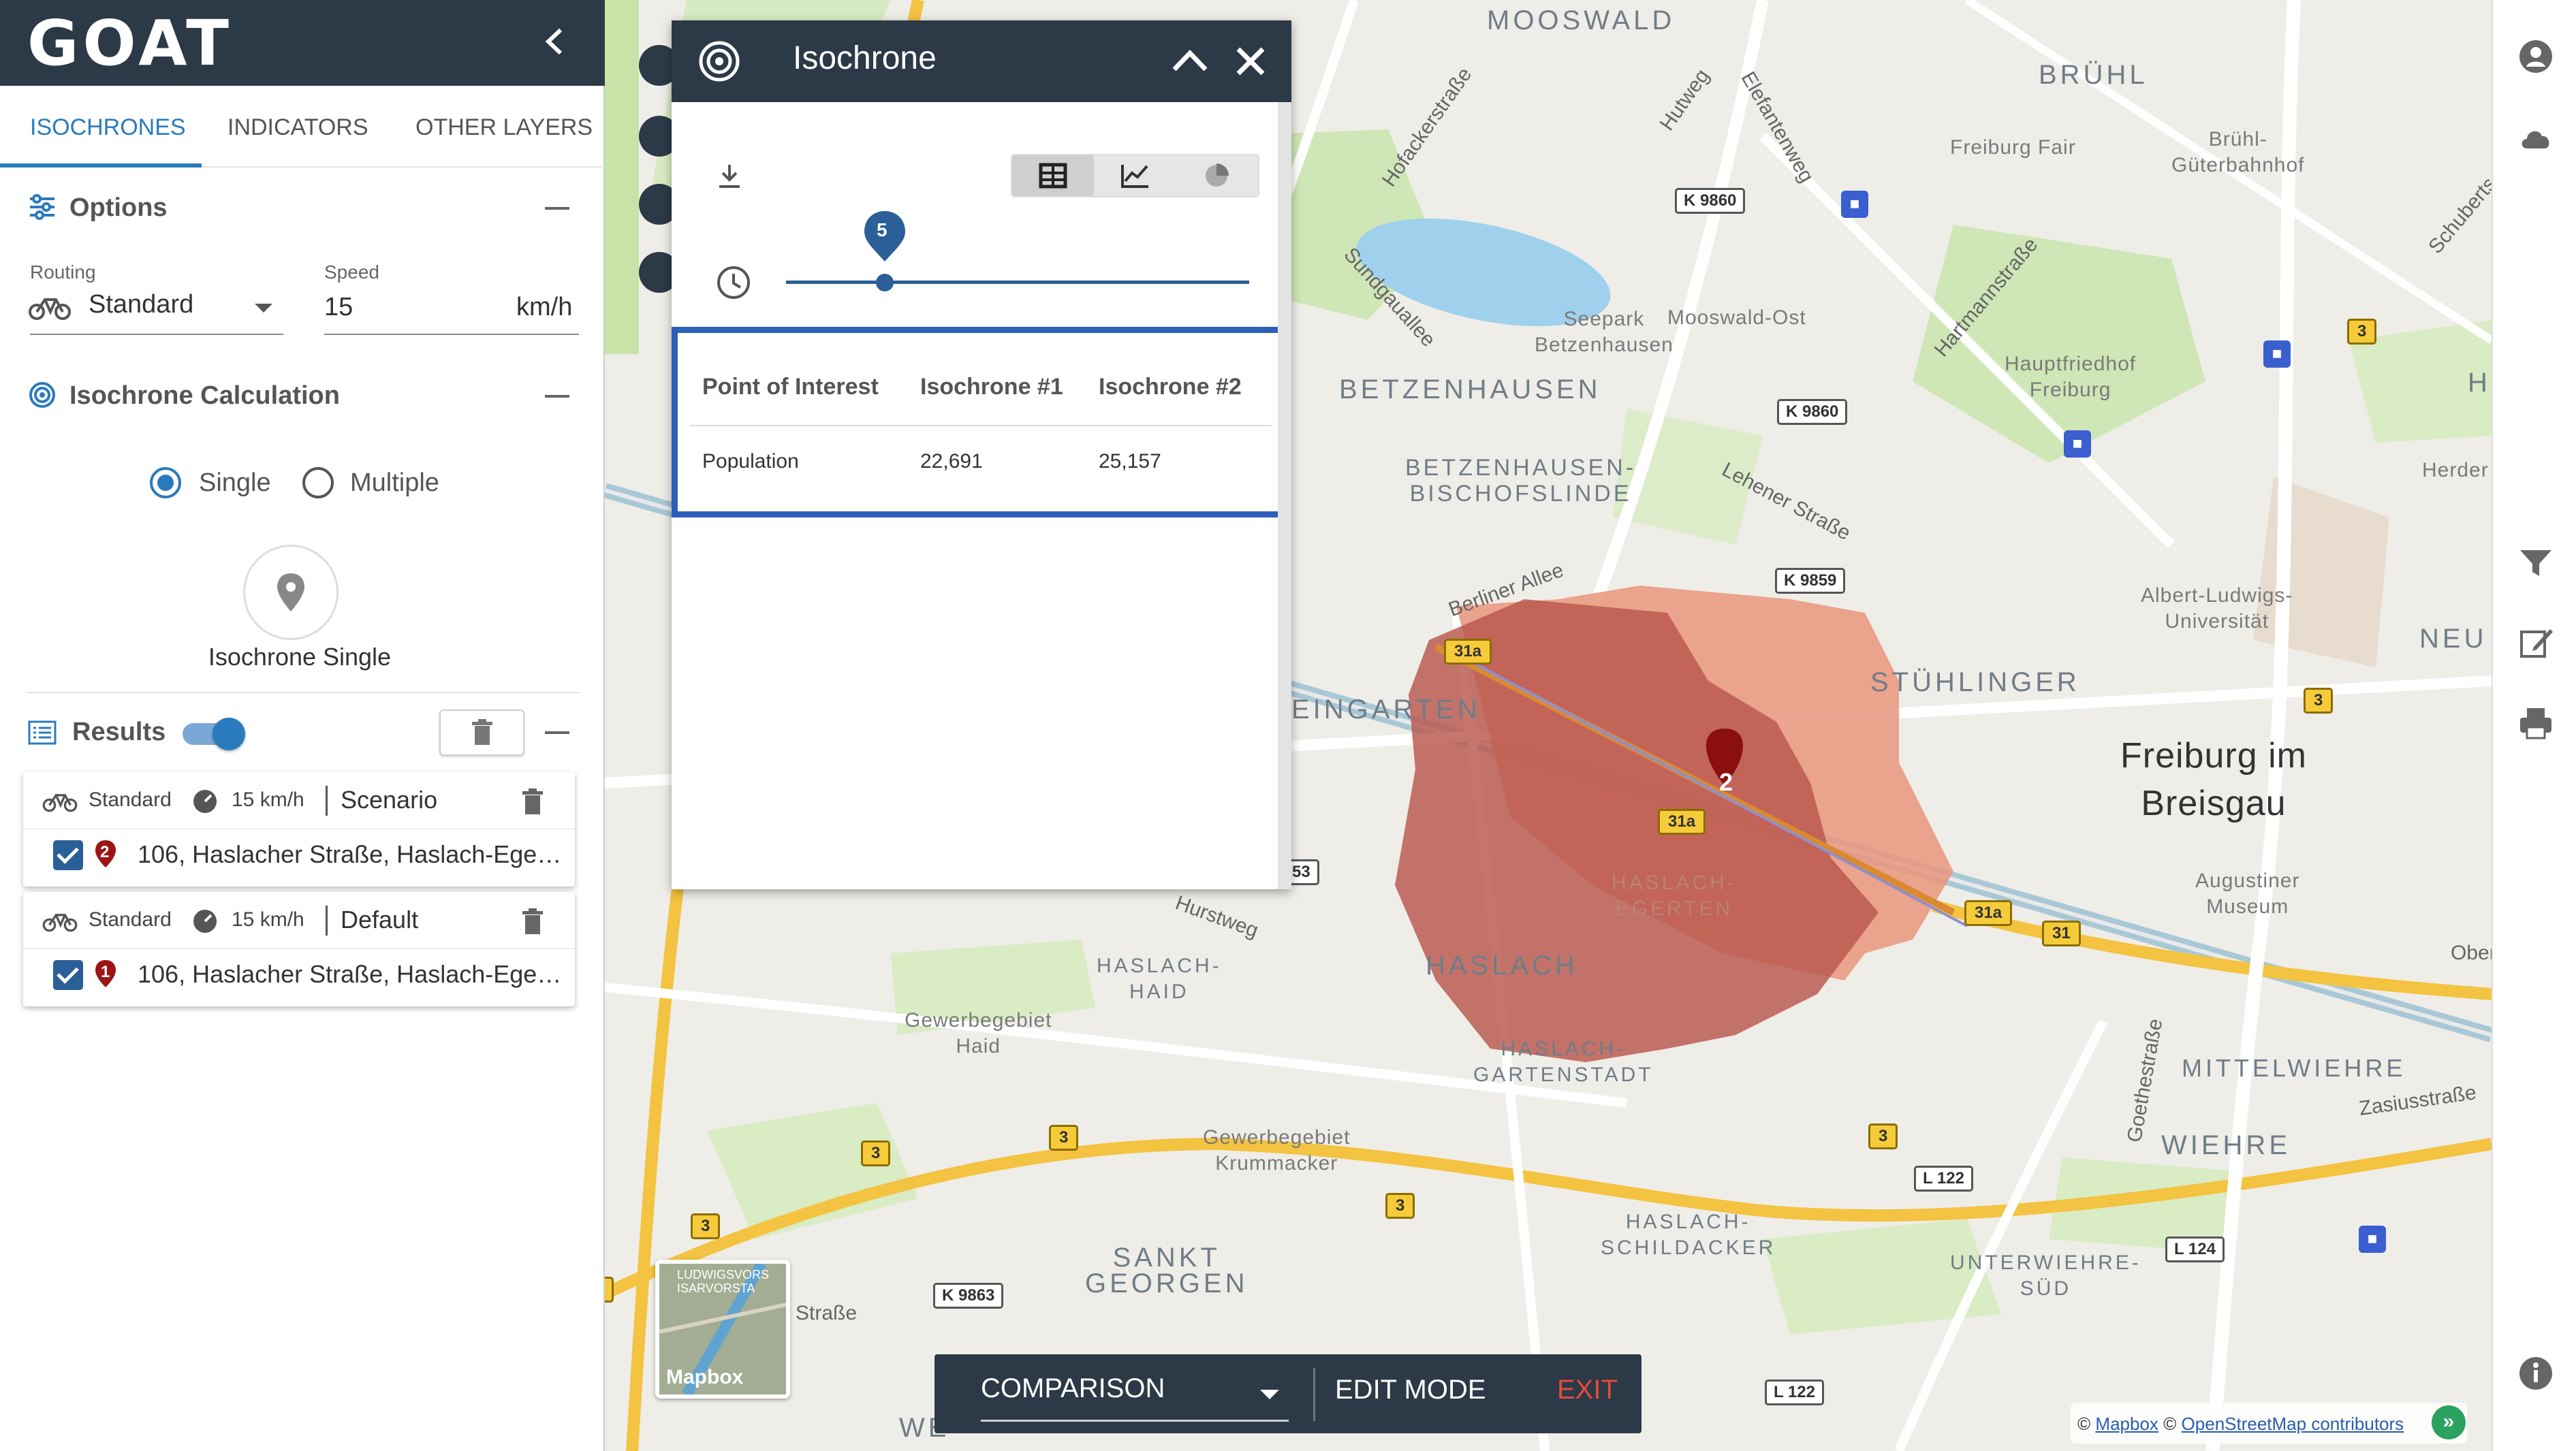 The image size is (2576, 1451). I want to click on attribution-expand-button: », so click(2449, 1422).